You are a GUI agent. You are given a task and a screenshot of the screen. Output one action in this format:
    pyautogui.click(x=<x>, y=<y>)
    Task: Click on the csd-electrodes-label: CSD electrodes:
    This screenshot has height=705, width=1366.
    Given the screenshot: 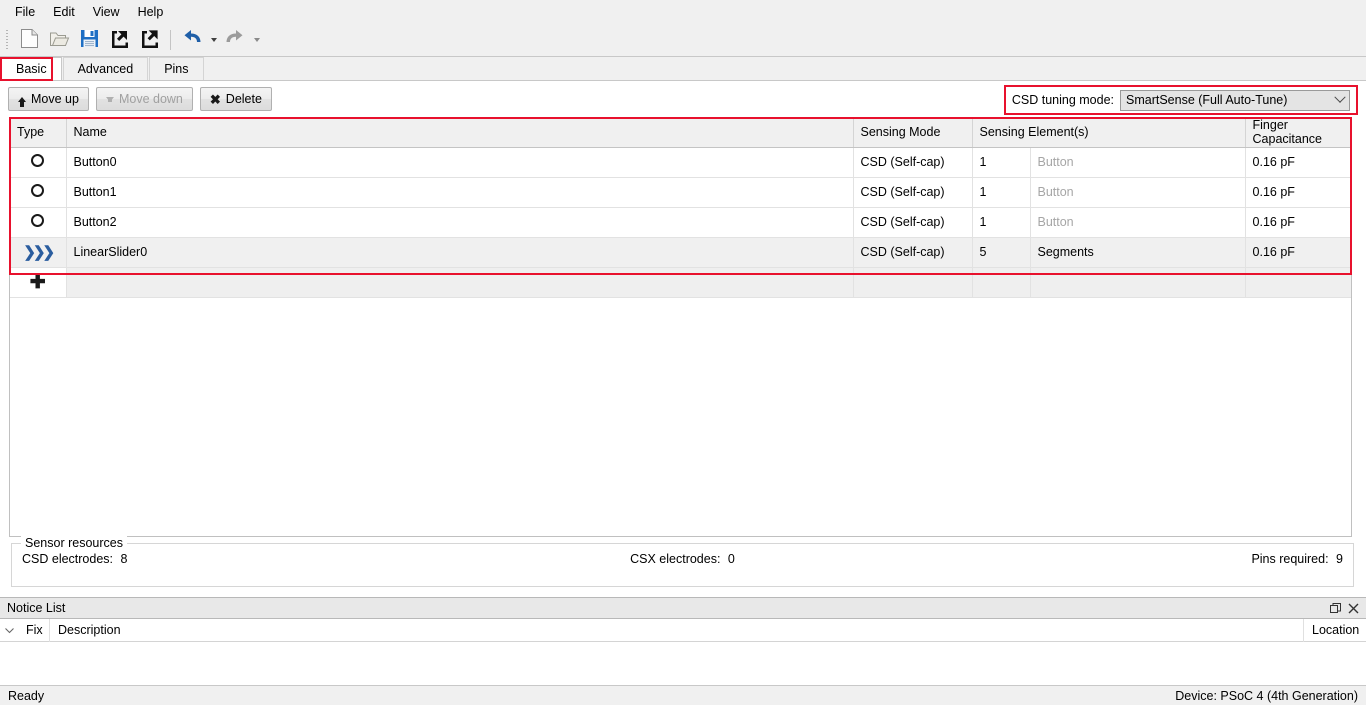 What is the action you would take?
    pyautogui.click(x=68, y=559)
    